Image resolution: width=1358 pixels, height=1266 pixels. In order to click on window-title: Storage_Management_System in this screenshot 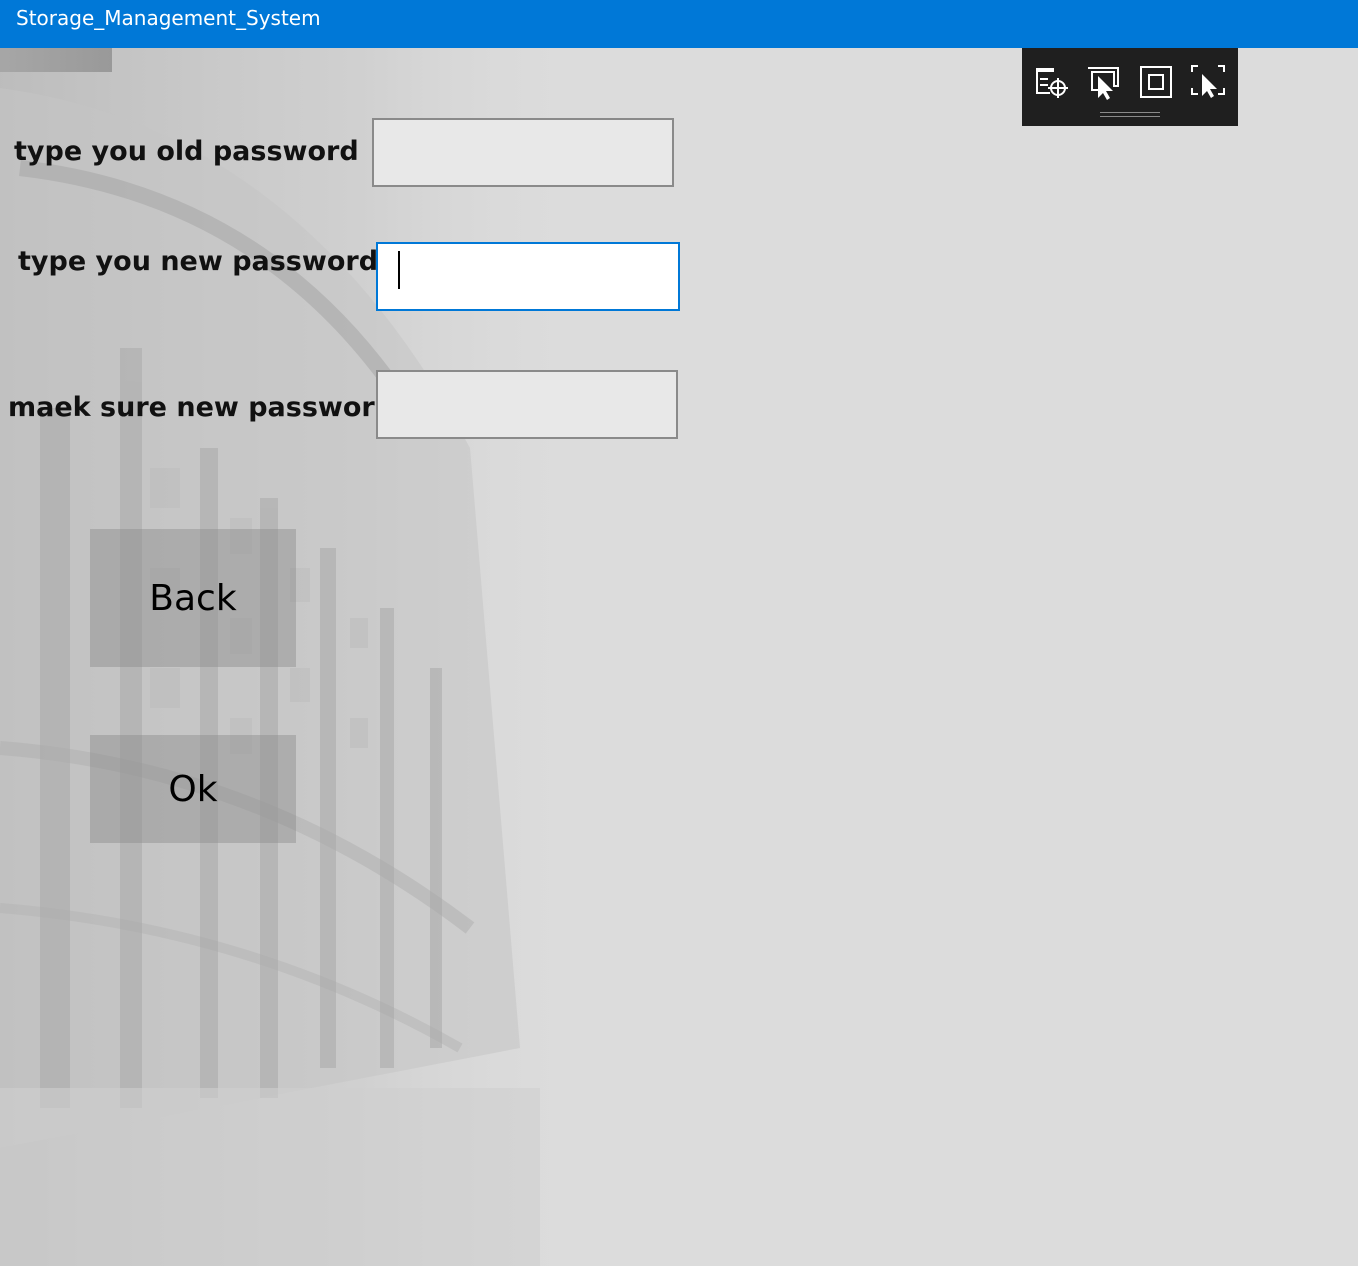, I will do `click(168, 18)`.